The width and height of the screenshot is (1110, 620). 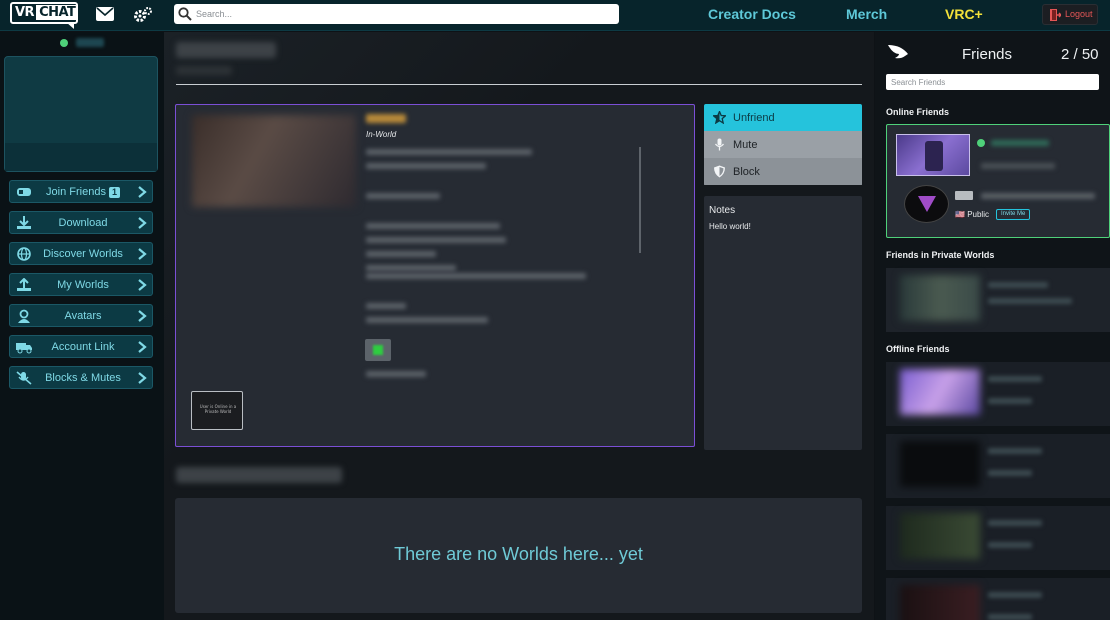 What do you see at coordinates (898, 52) in the screenshot?
I see `friends-wing-icon` at bounding box center [898, 52].